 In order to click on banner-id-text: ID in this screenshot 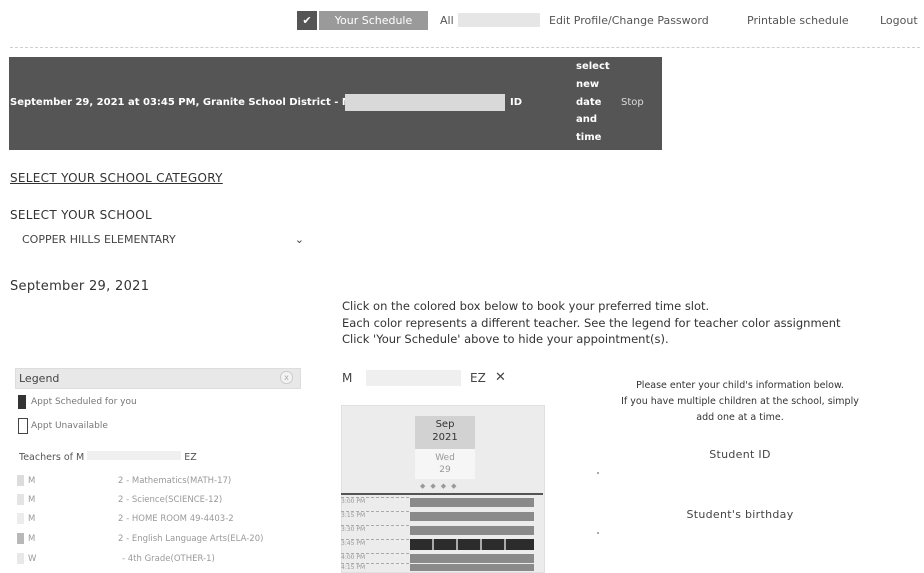, I will do `click(516, 102)`.